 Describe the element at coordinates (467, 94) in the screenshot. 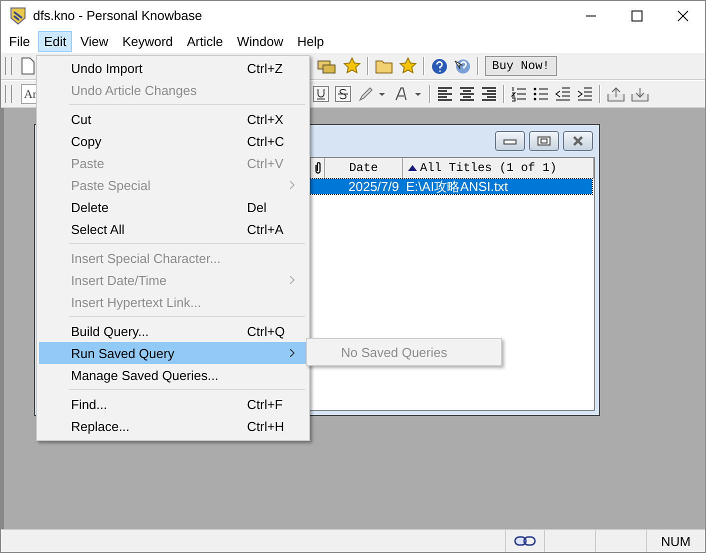

I see `align-center-icon` at that location.